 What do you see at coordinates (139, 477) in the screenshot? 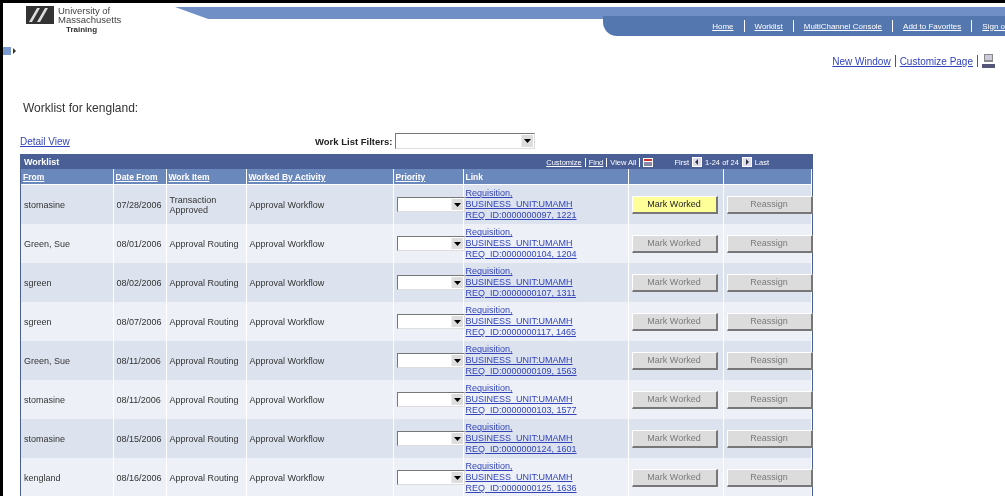
I see `table-cell: 08/16/2006` at bounding box center [139, 477].